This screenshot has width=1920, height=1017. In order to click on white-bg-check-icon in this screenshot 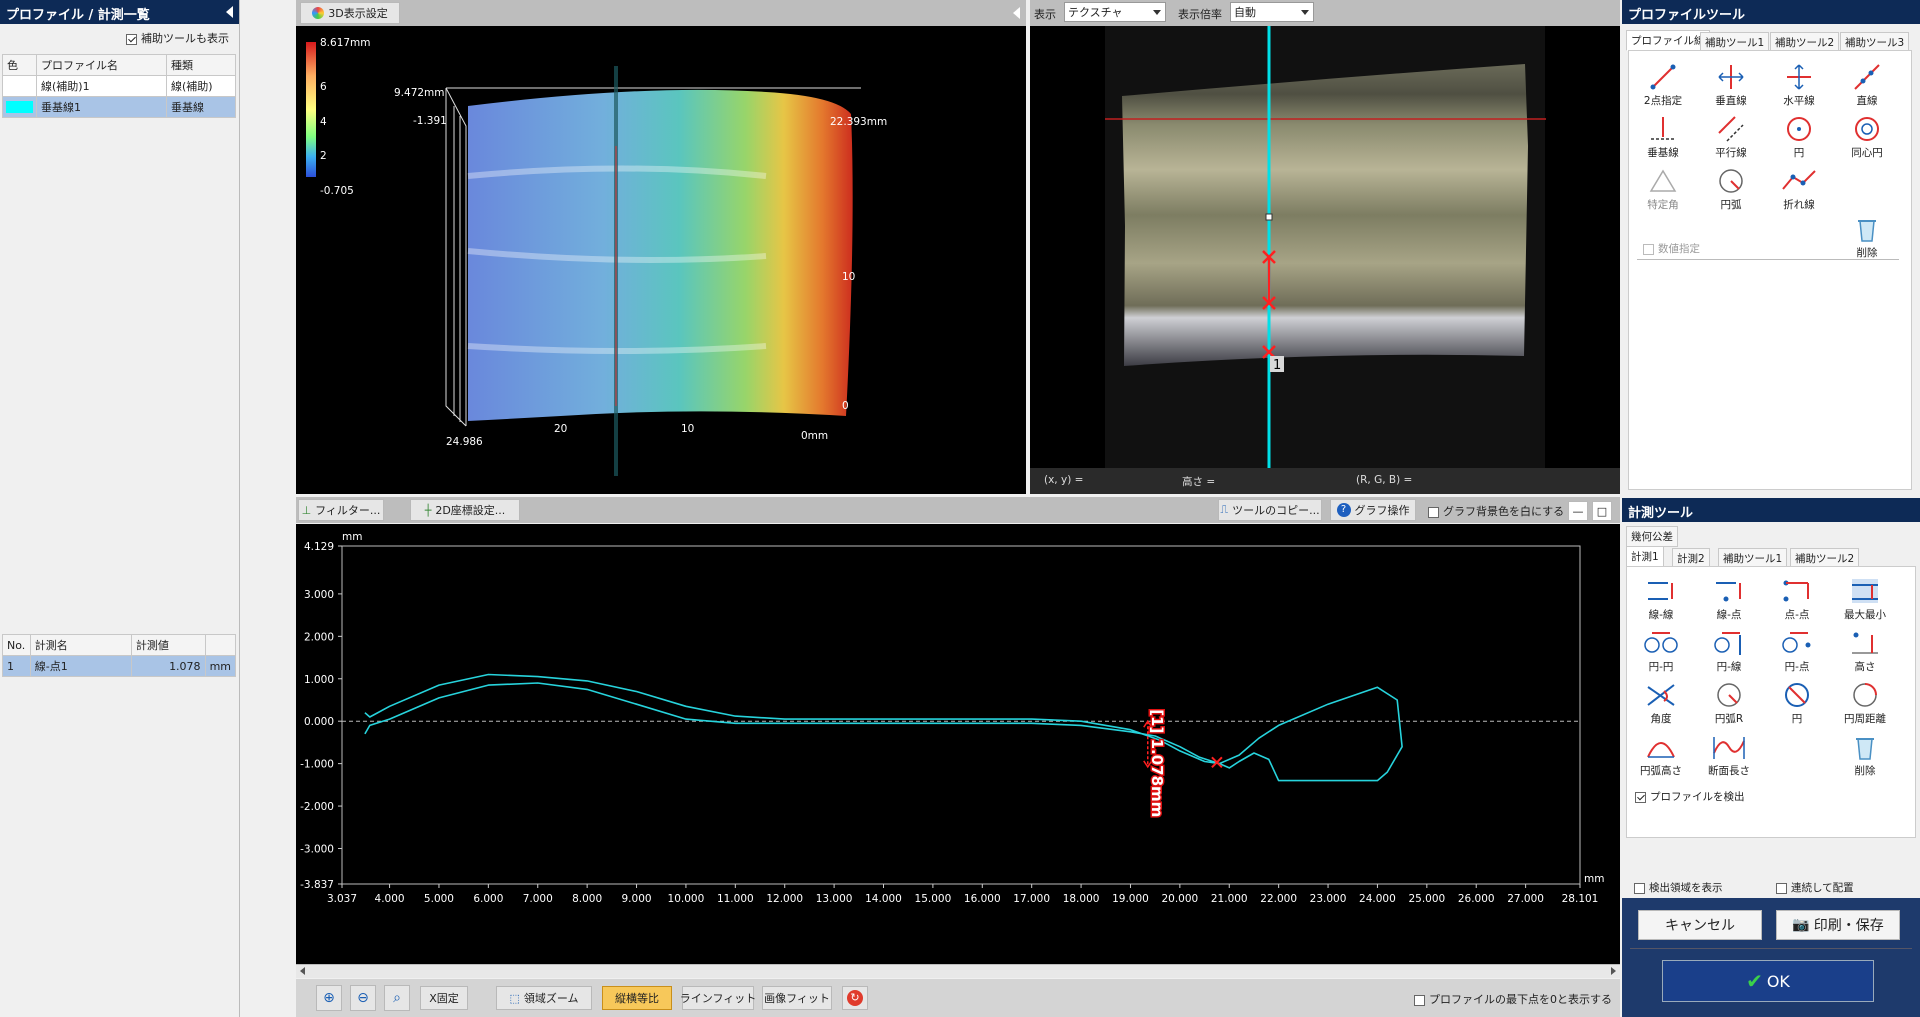, I will do `click(1433, 512)`.